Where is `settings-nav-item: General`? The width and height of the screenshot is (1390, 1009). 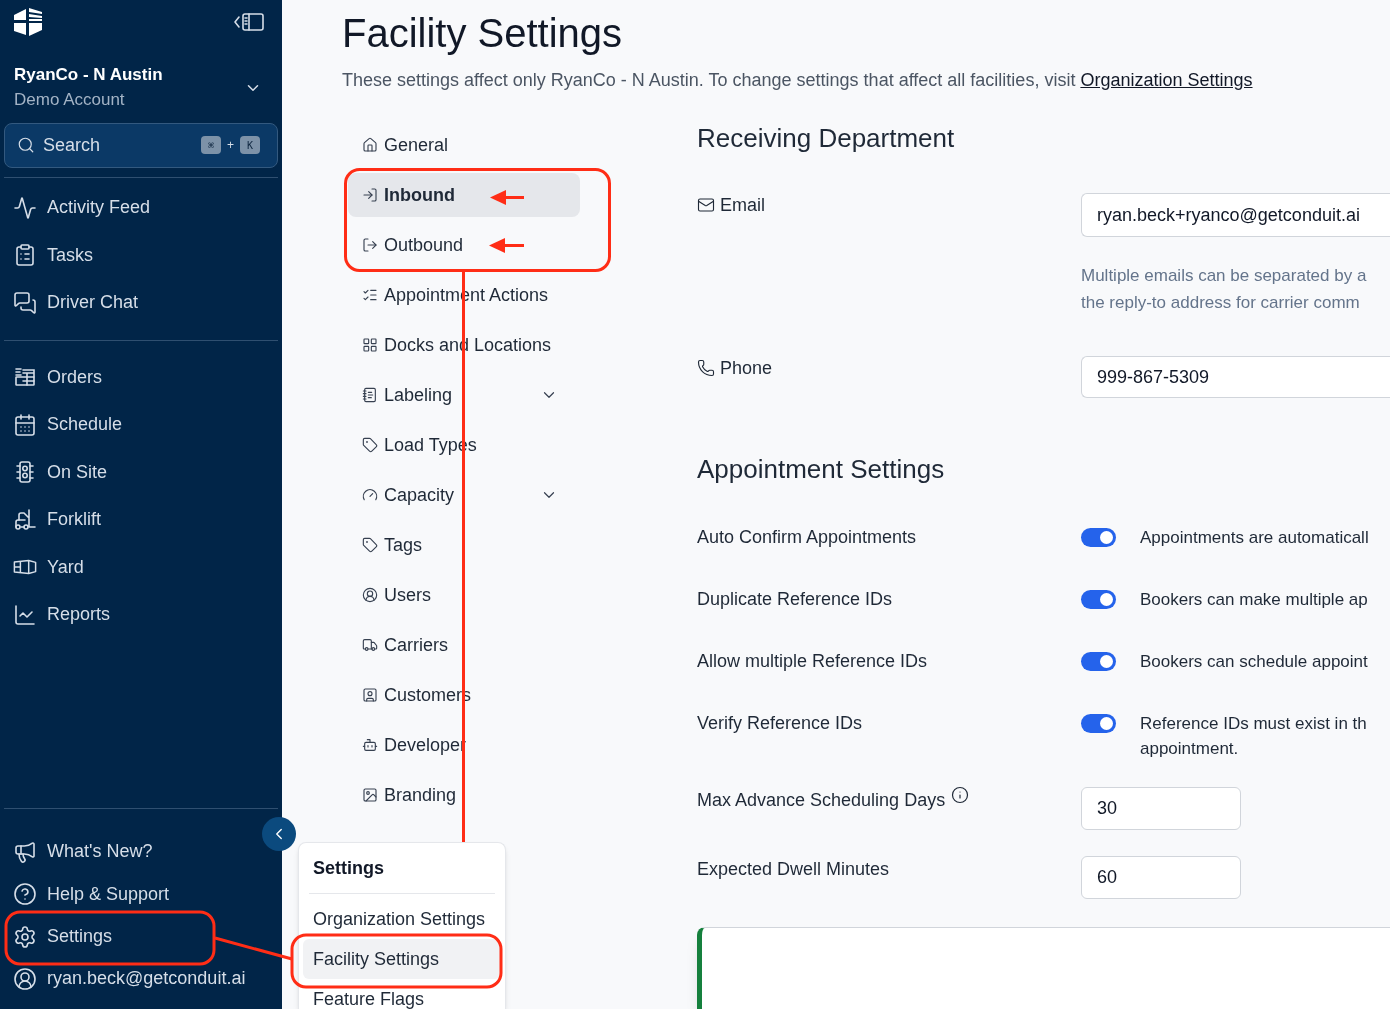 settings-nav-item: General is located at coordinates (464, 145).